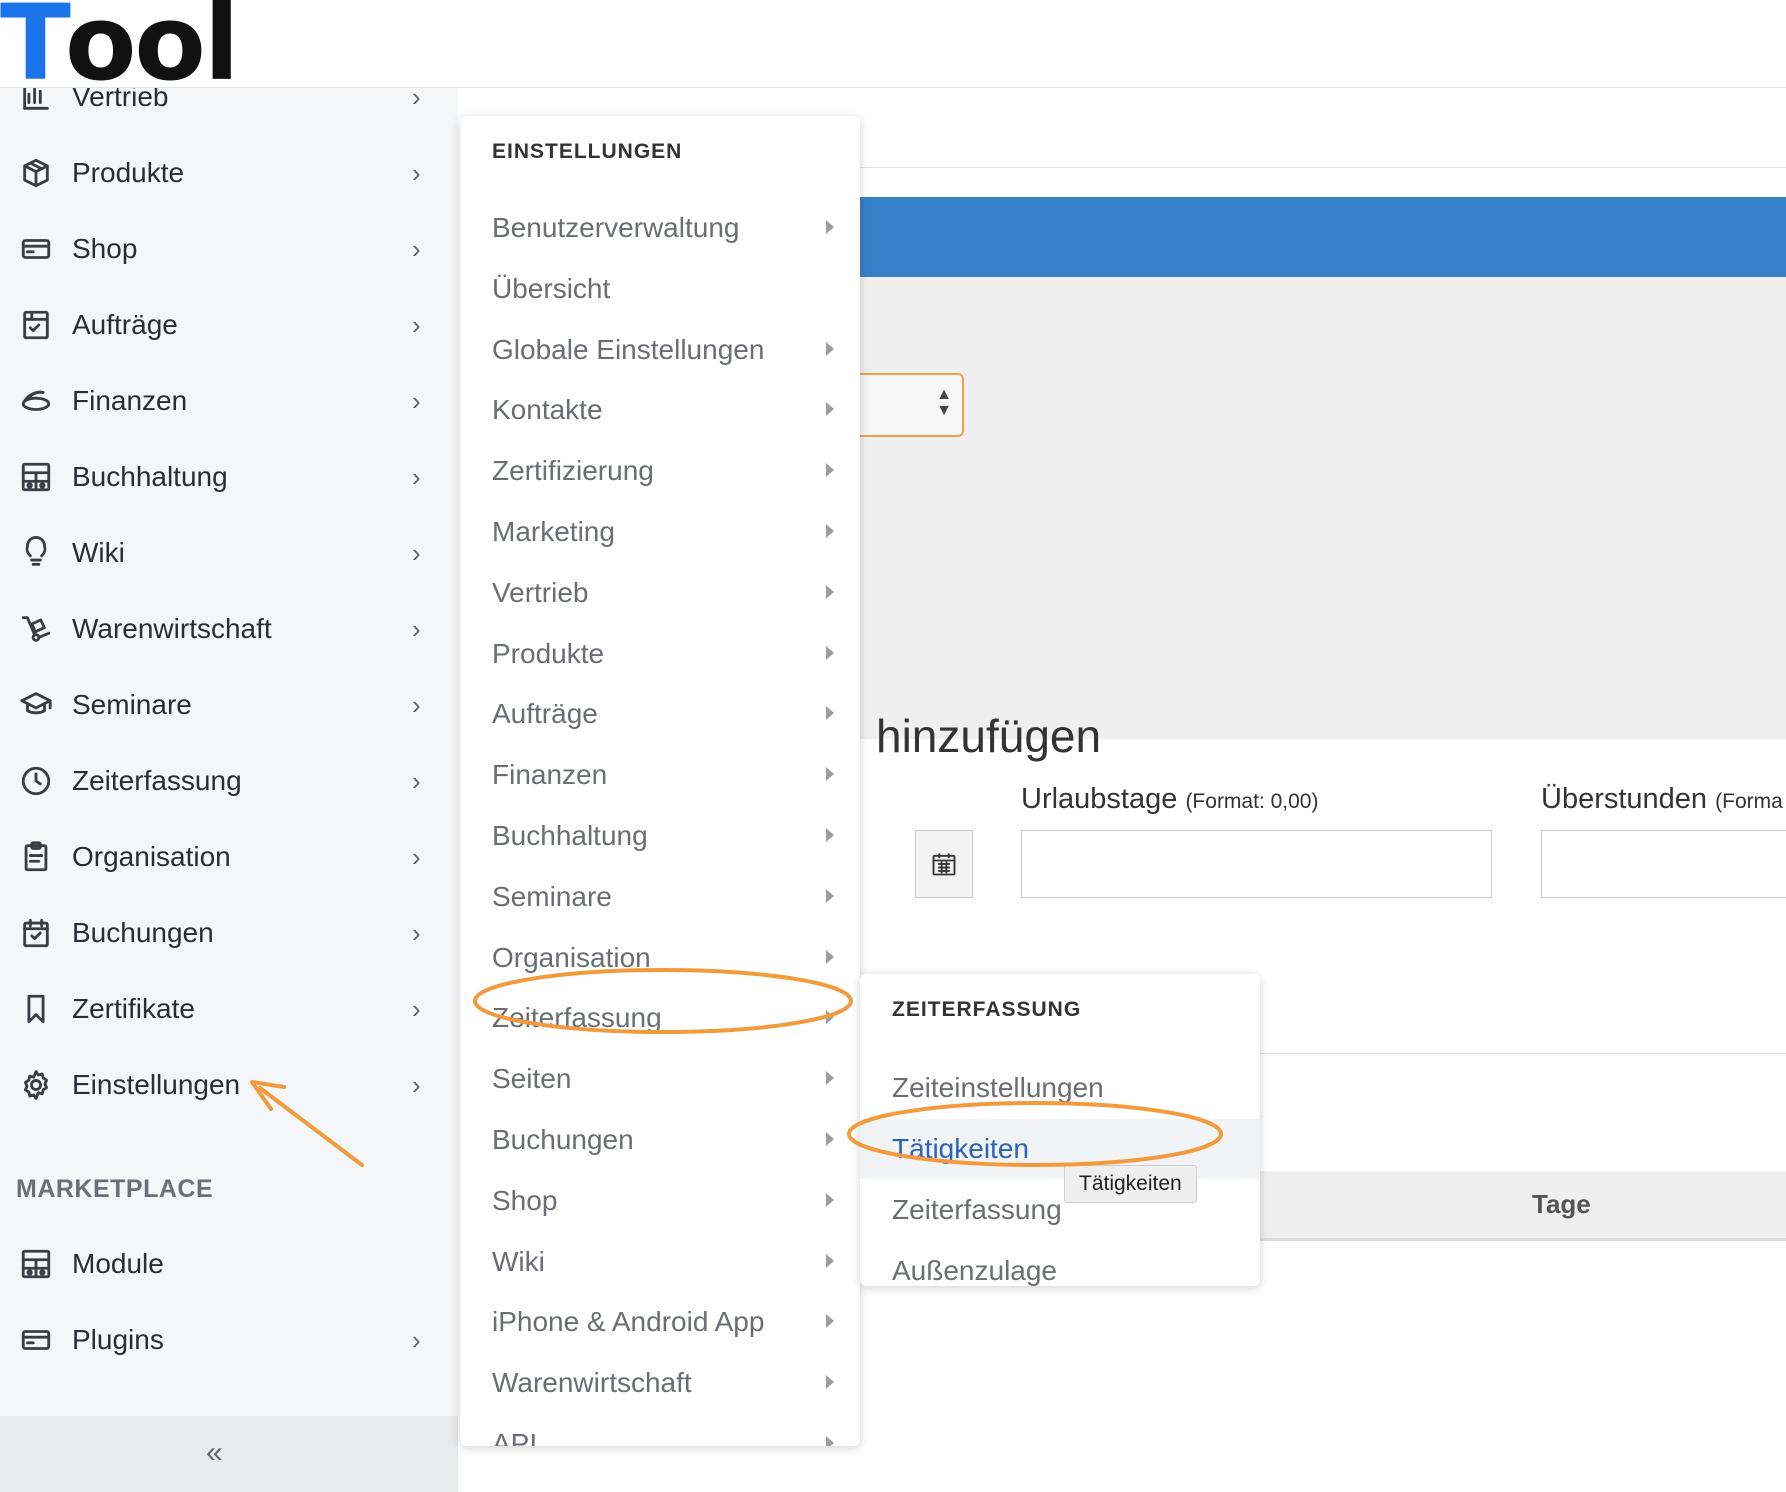 The width and height of the screenshot is (1786, 1492). Describe the element at coordinates (1060, 1210) in the screenshot. I see `zeiterfassung-menu-item-zeiterfassung: Zeiterfassung` at that location.